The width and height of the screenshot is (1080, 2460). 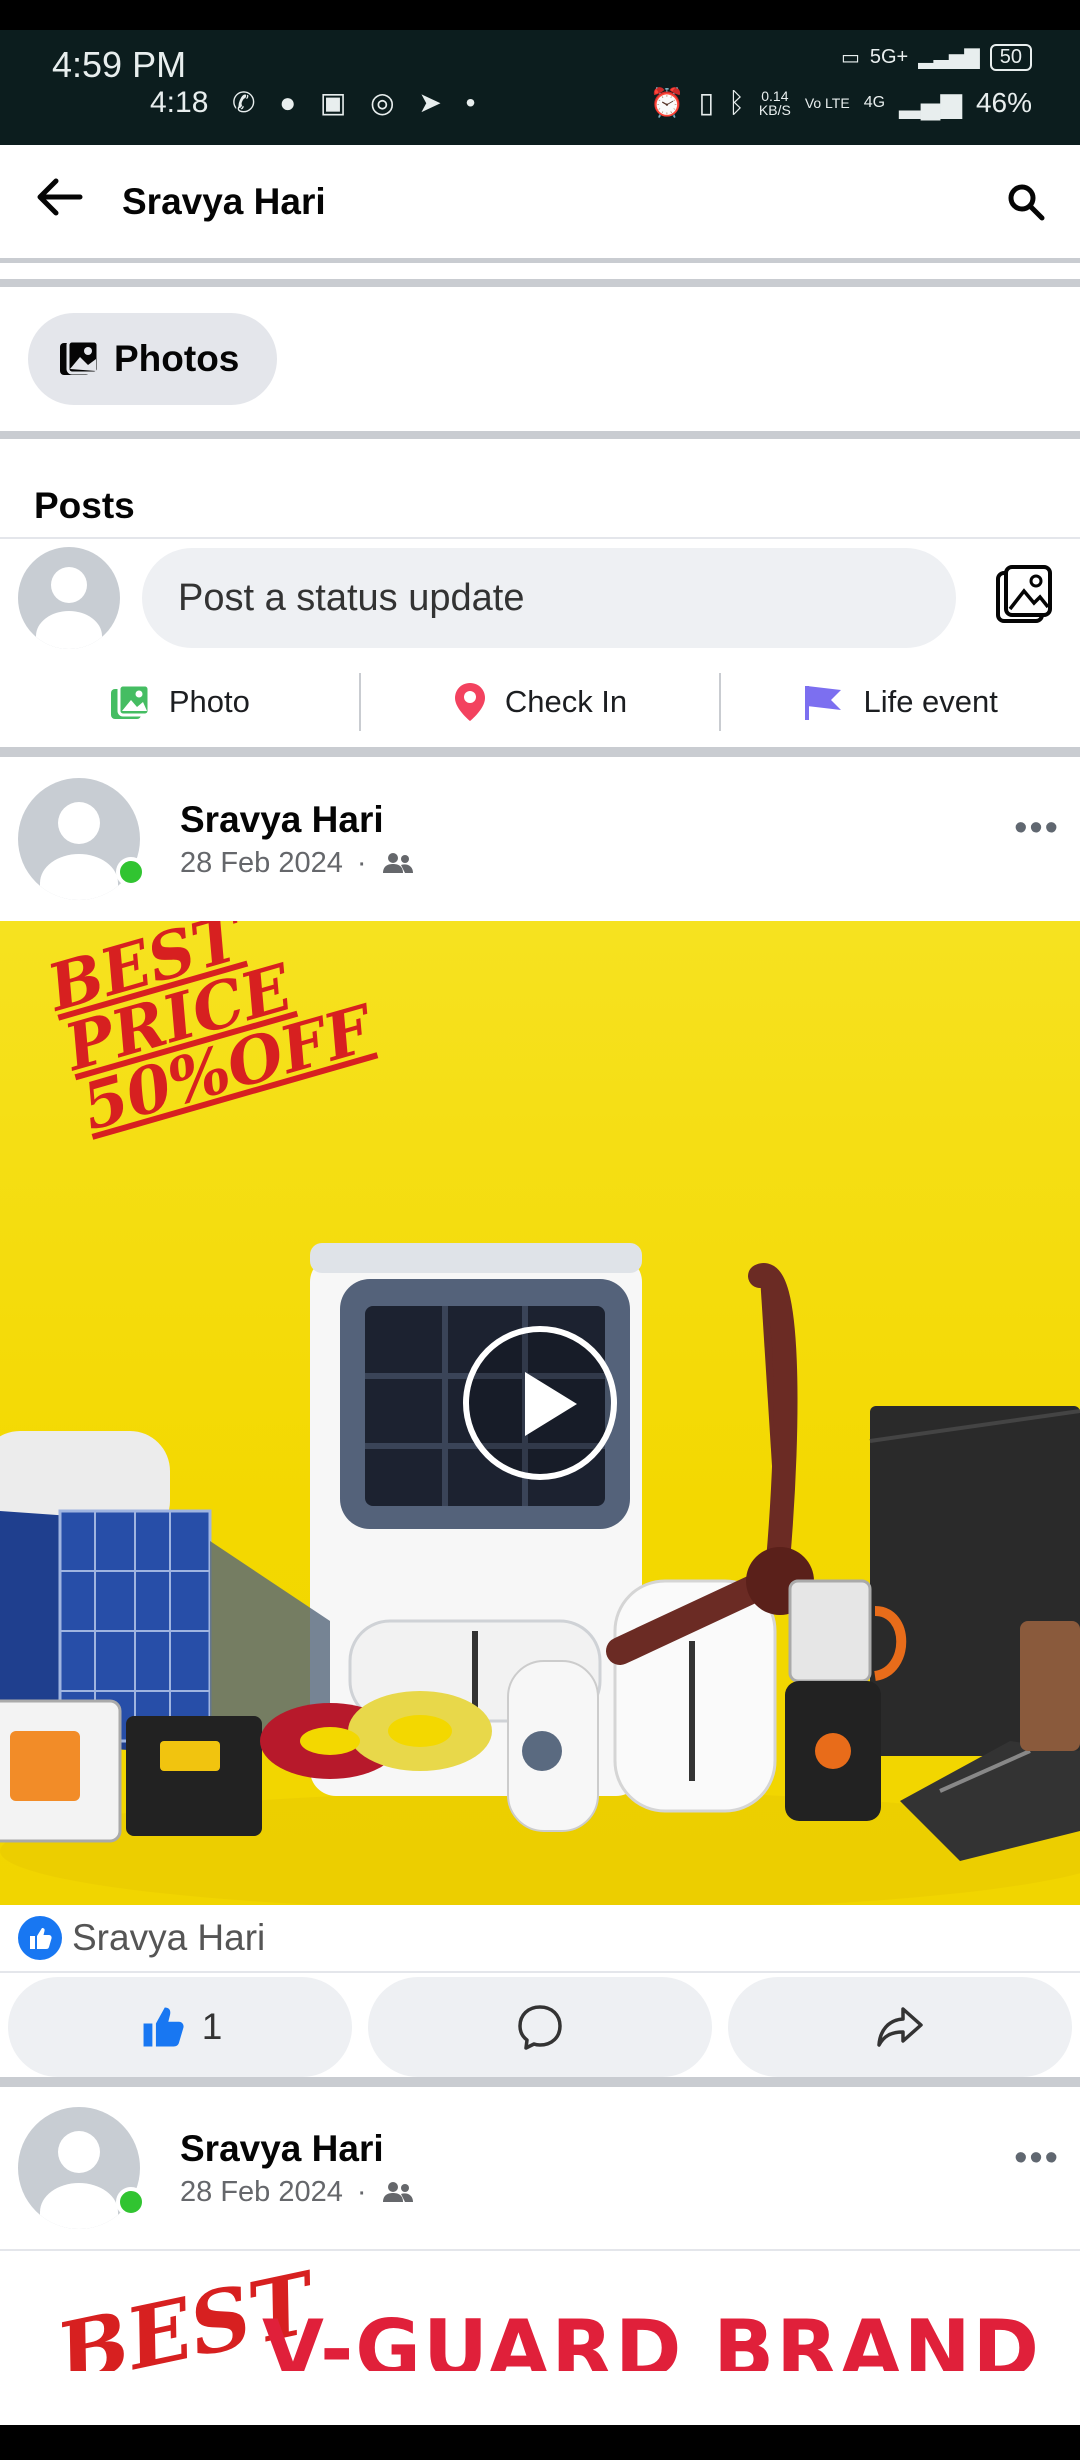 What do you see at coordinates (209, 701) in the screenshot?
I see `photo-action-label: Photo` at bounding box center [209, 701].